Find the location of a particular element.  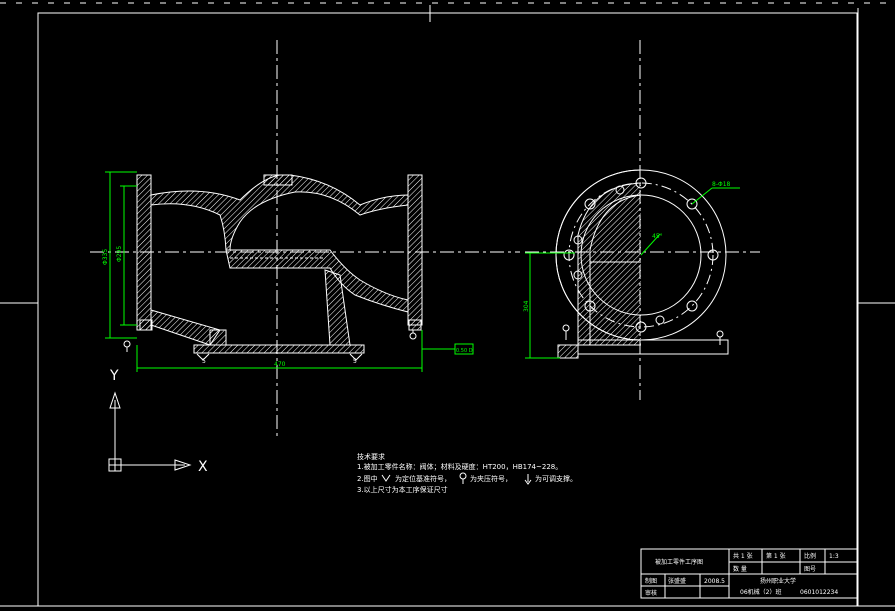

notes-line-3: 3.以上尺寸为本工序保证尺寸 is located at coordinates (402, 489).